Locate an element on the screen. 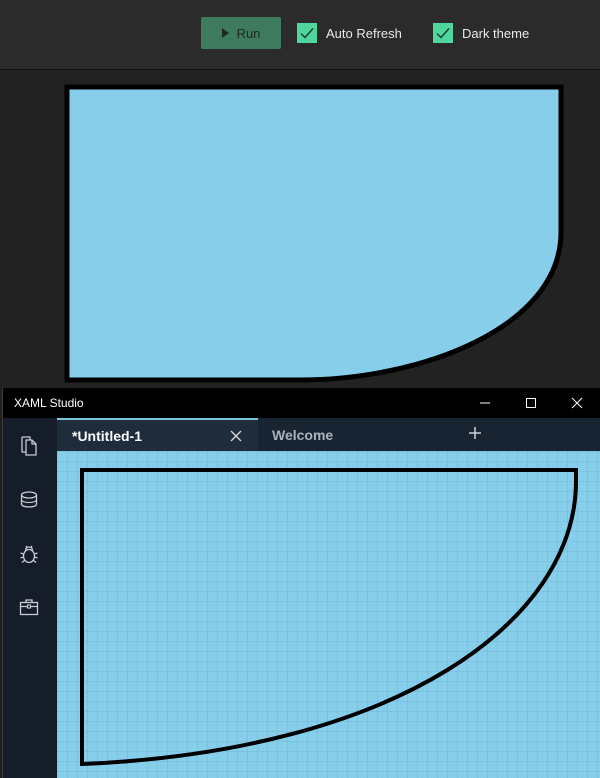 The width and height of the screenshot is (600, 778). sidebar is located at coordinates (30, 598).